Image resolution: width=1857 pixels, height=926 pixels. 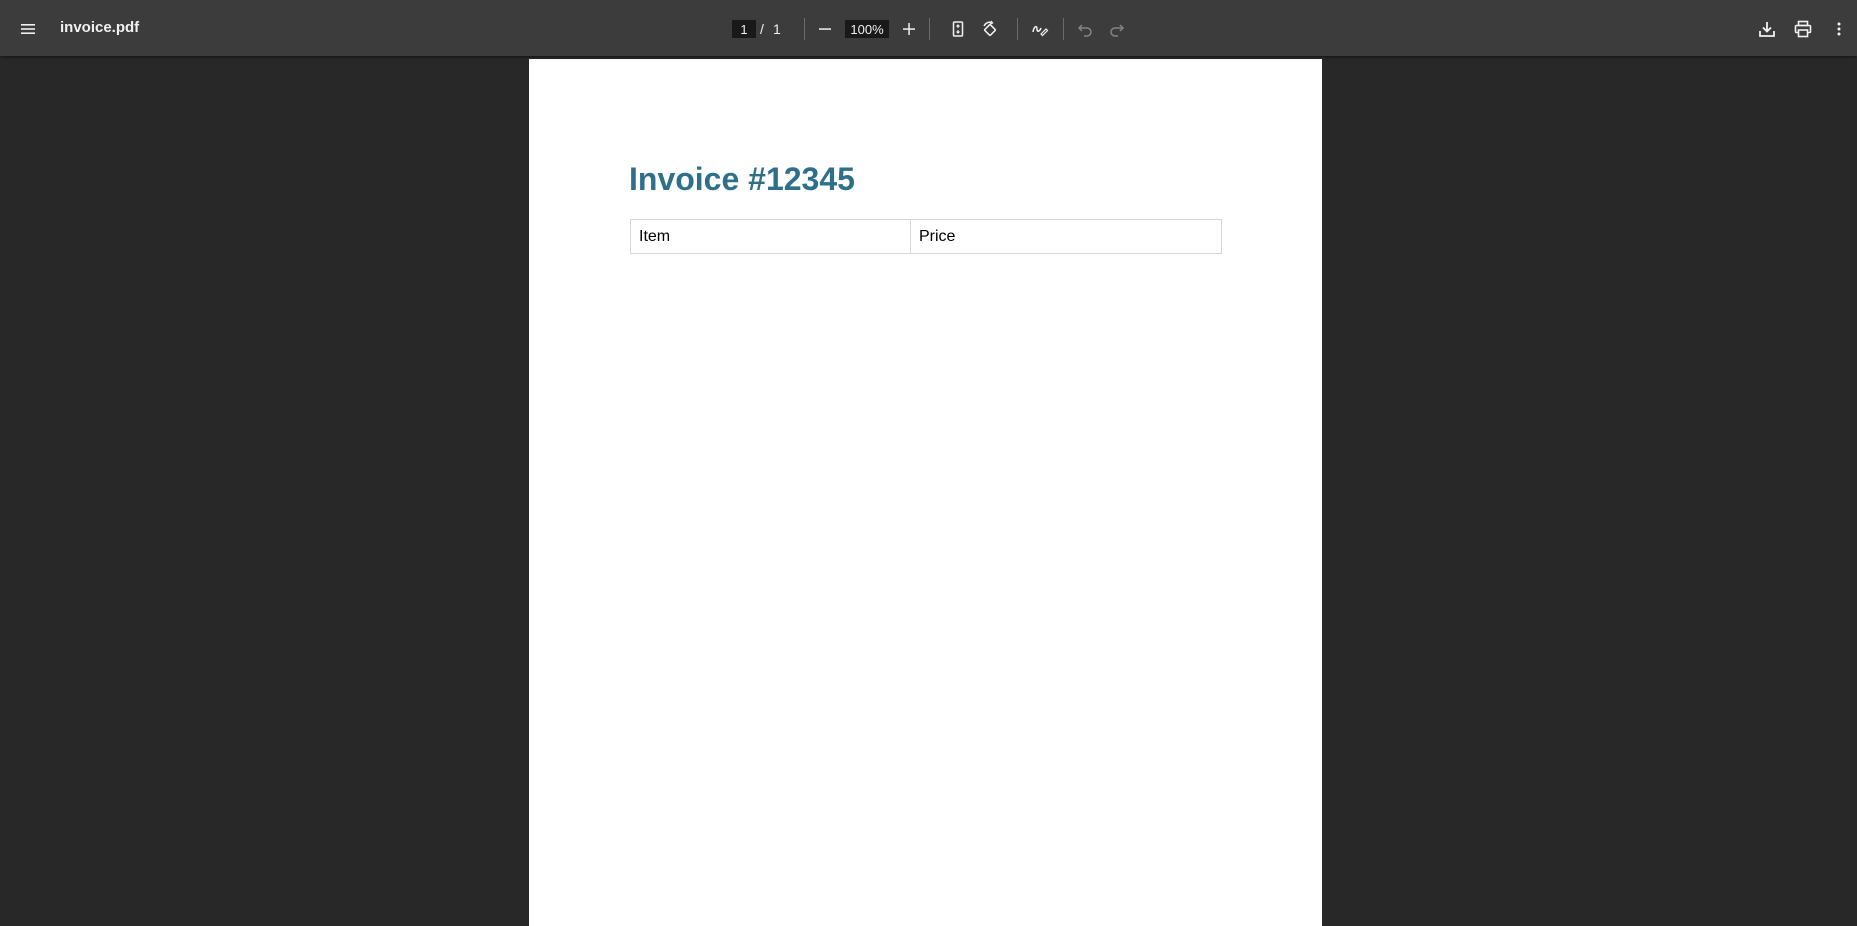 What do you see at coordinates (100, 27) in the screenshot?
I see `file-name: invoice.pdf` at bounding box center [100, 27].